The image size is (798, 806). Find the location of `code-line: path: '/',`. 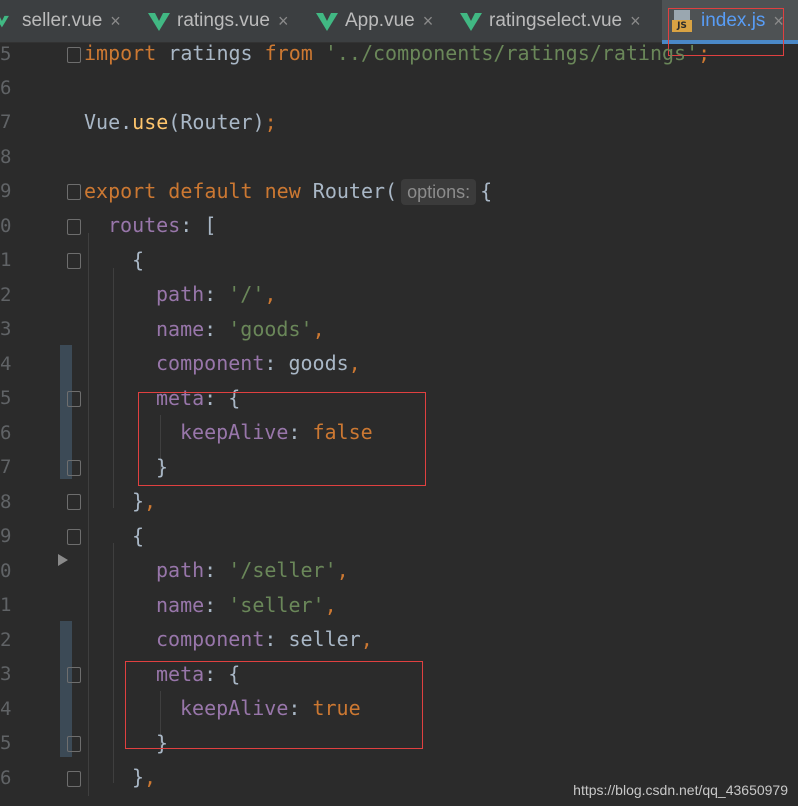

code-line: path: '/', is located at coordinates (216, 294).